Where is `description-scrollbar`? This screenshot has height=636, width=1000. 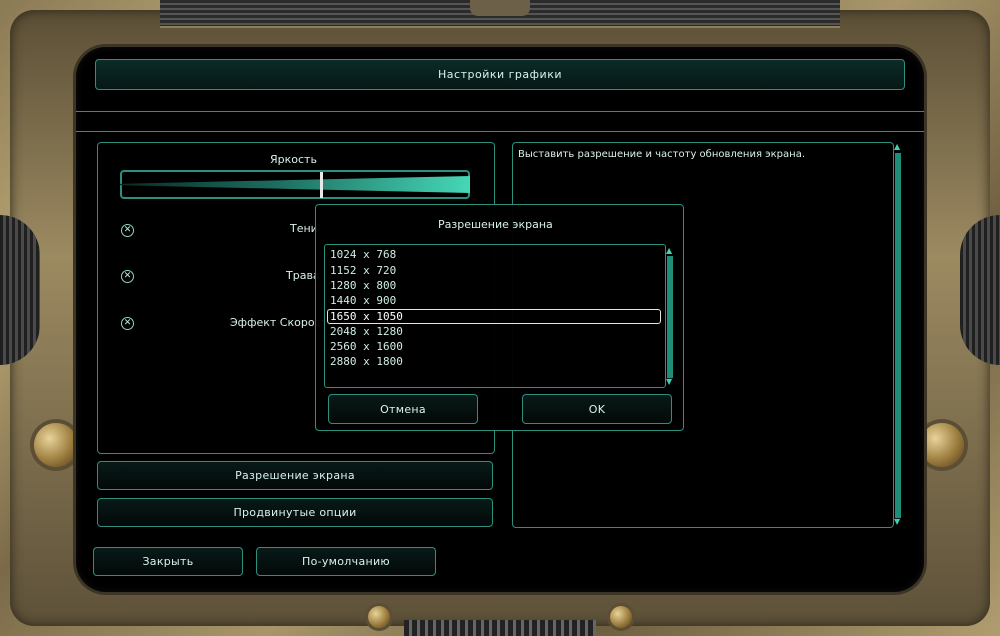
description-scrollbar is located at coordinates (898, 335).